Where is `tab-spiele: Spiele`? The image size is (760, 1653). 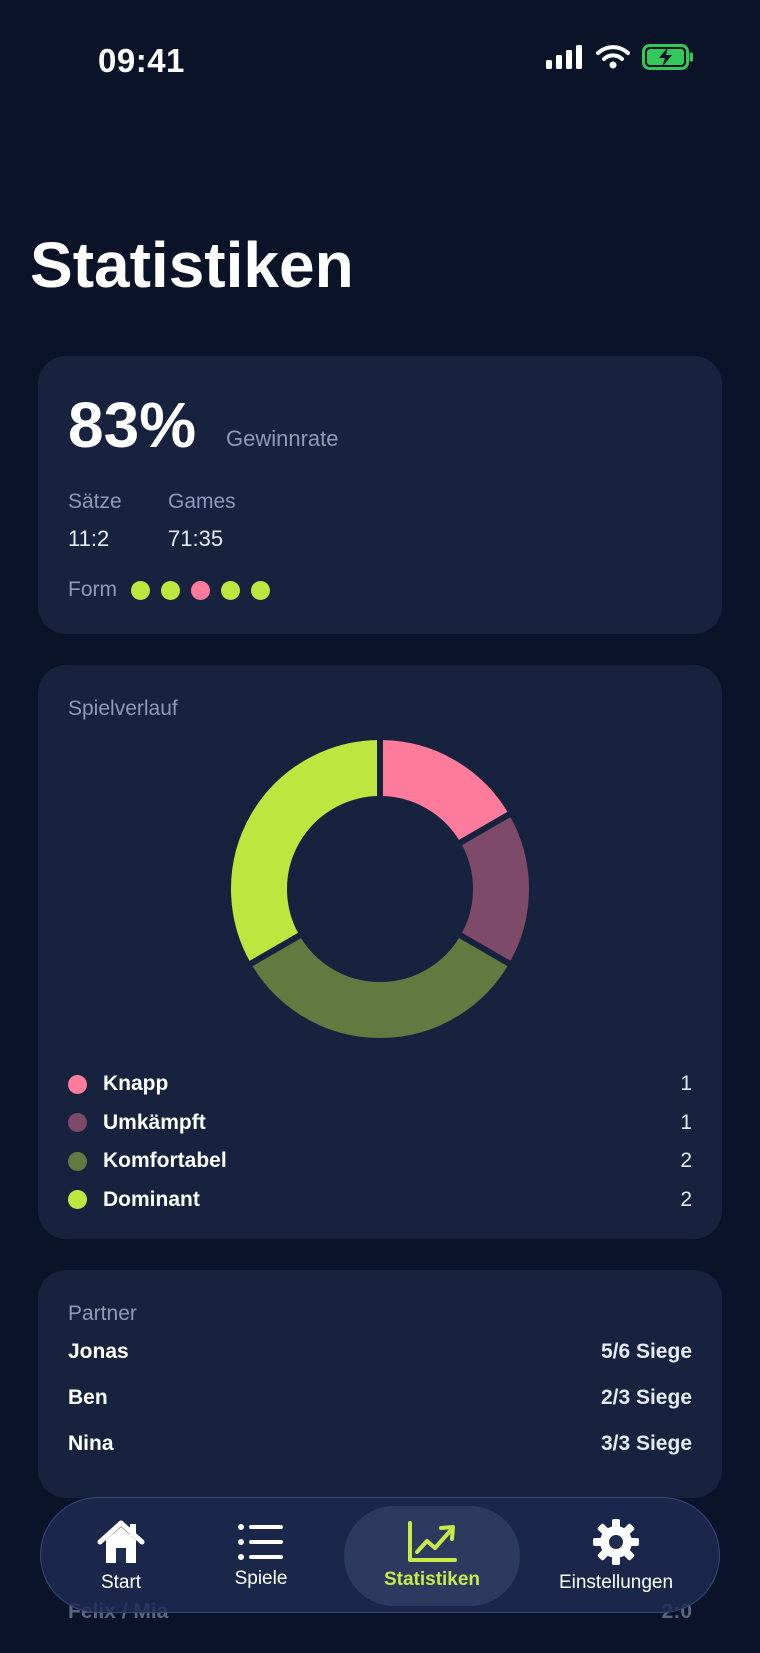 tab-spiele: Spiele is located at coordinates (261, 1556).